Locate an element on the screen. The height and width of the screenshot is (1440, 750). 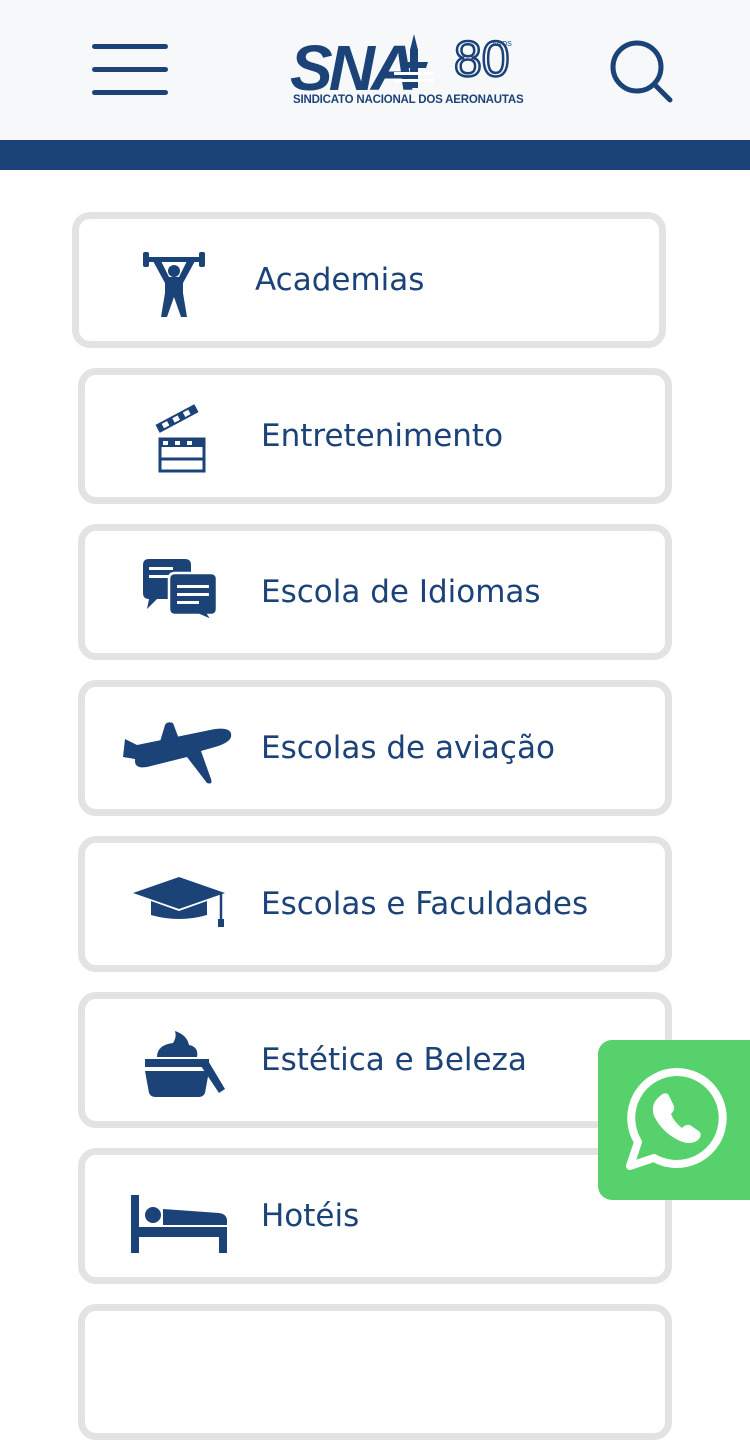
weightlifter-icon is located at coordinates (169, 280).